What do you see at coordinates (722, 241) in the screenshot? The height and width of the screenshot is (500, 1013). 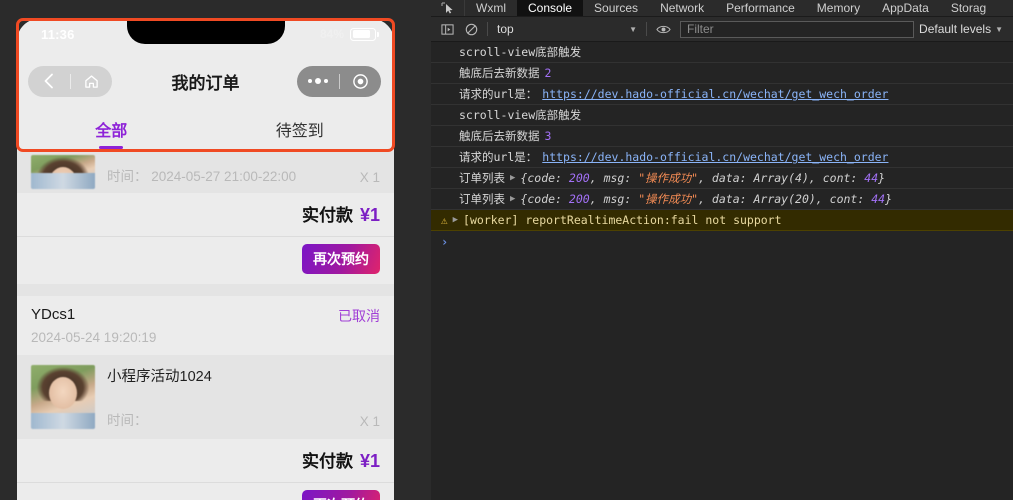 I see `console-prompt: ›` at bounding box center [722, 241].